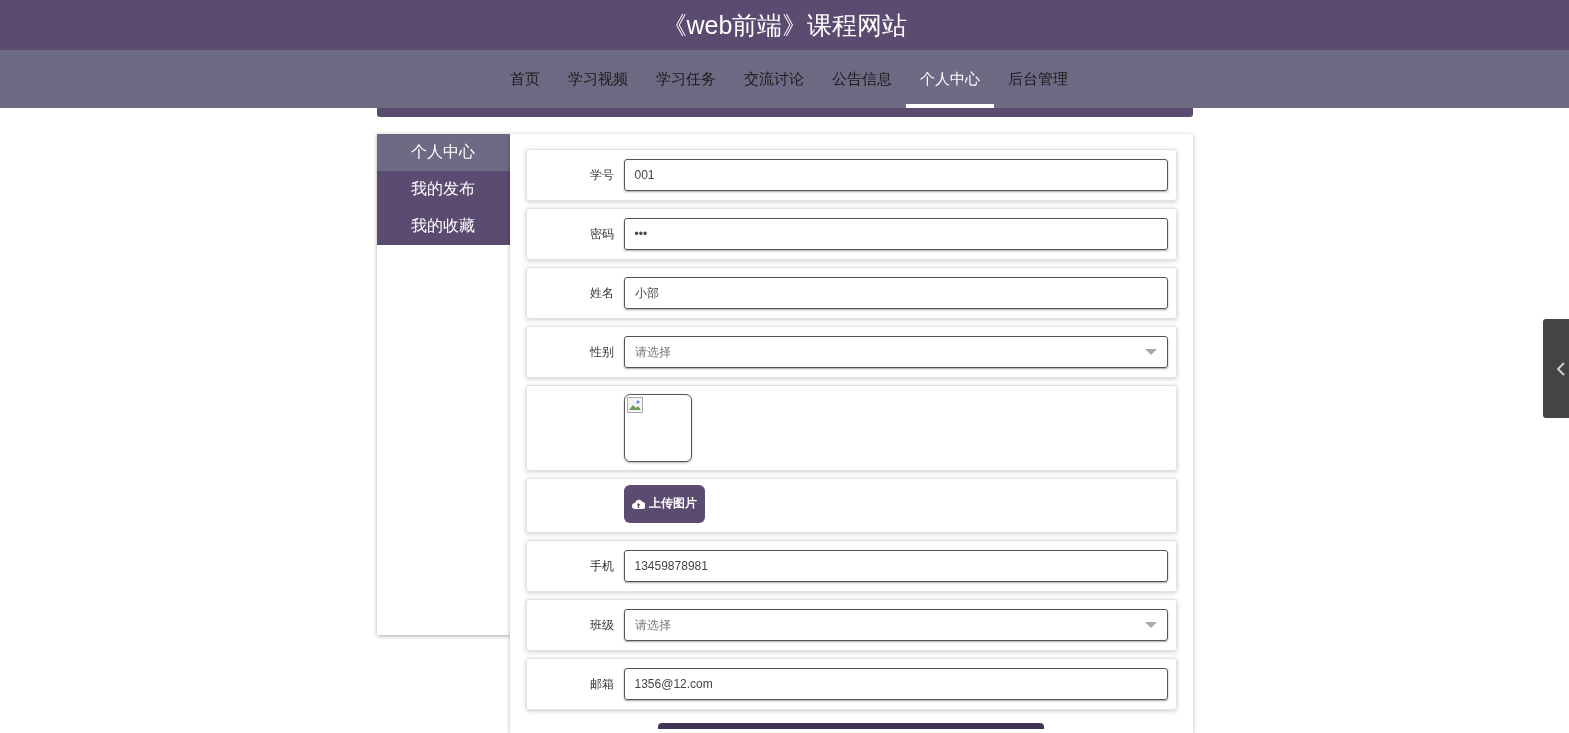 The height and width of the screenshot is (733, 1569). Describe the element at coordinates (773, 79) in the screenshot. I see `nav-link: 交流讨论` at that location.